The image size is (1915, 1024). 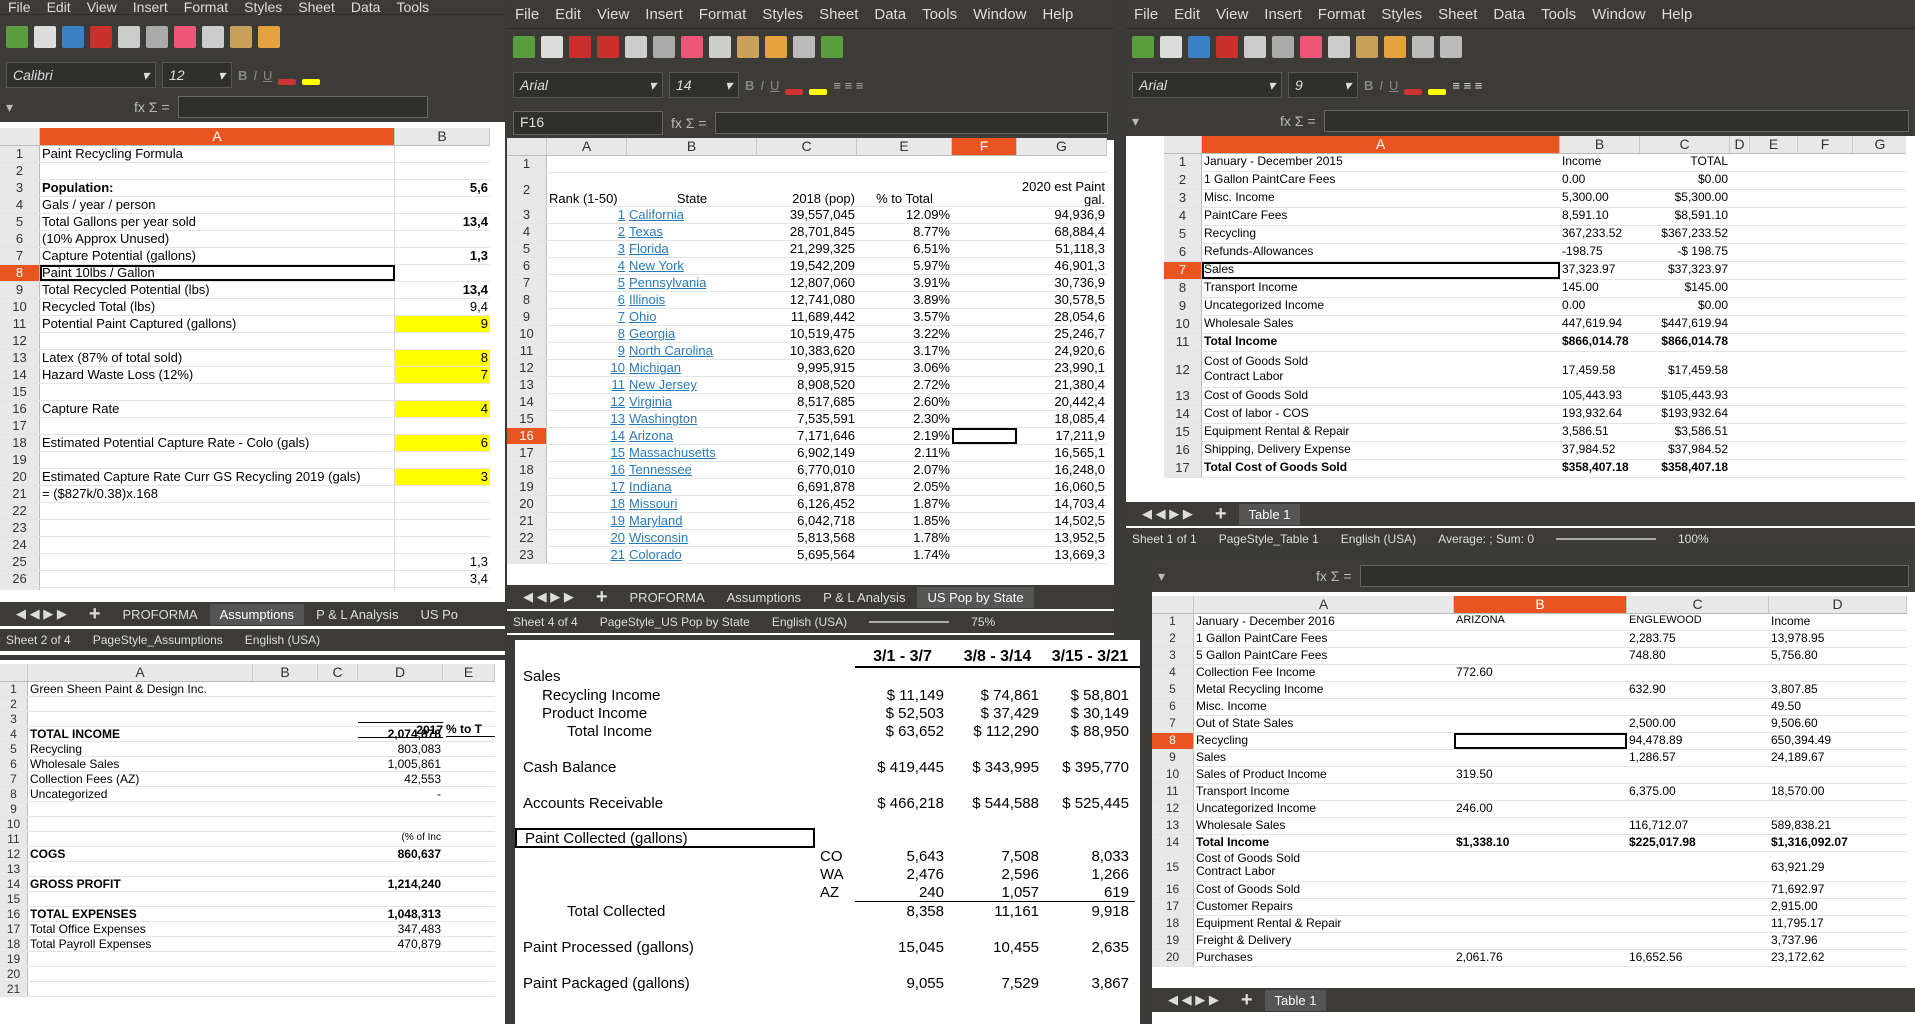 What do you see at coordinates (20, 579) in the screenshot?
I see `row-number: 26` at bounding box center [20, 579].